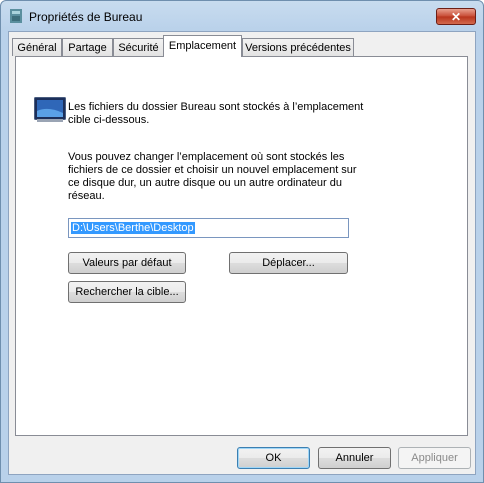 This screenshot has height=483, width=484. What do you see at coordinates (37, 47) in the screenshot?
I see `tab-general: Général` at bounding box center [37, 47].